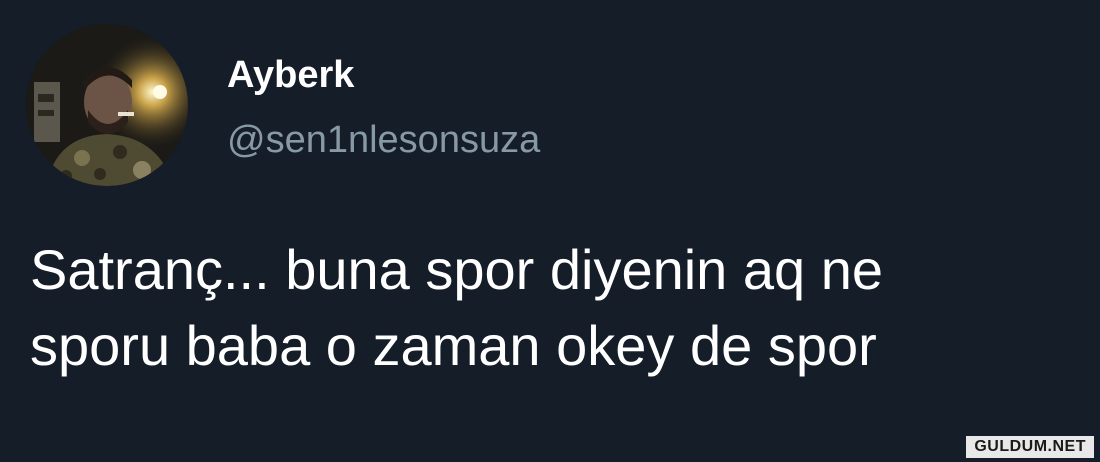 The width and height of the screenshot is (1100, 462). Describe the element at coordinates (1030, 447) in the screenshot. I see `watermark-label: GULDUM.NET` at that location.